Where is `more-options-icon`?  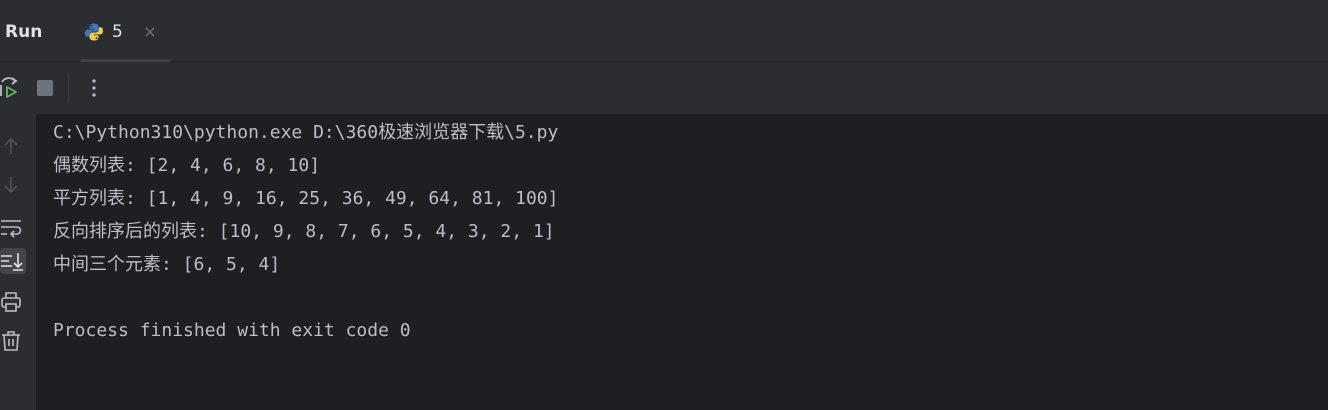 more-options-icon is located at coordinates (94, 88).